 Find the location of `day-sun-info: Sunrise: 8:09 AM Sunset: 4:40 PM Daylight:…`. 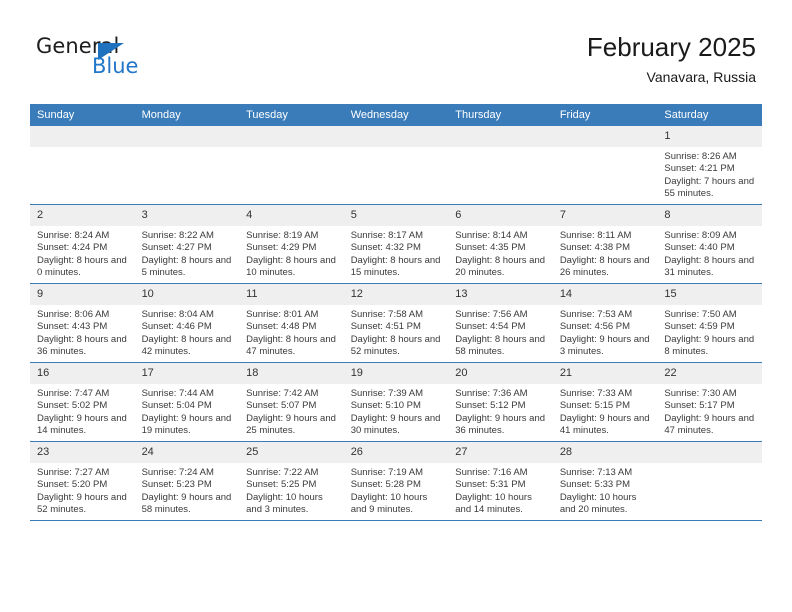

day-sun-info: Sunrise: 8:09 AM Sunset: 4:40 PM Daylight:… is located at coordinates (709, 252).